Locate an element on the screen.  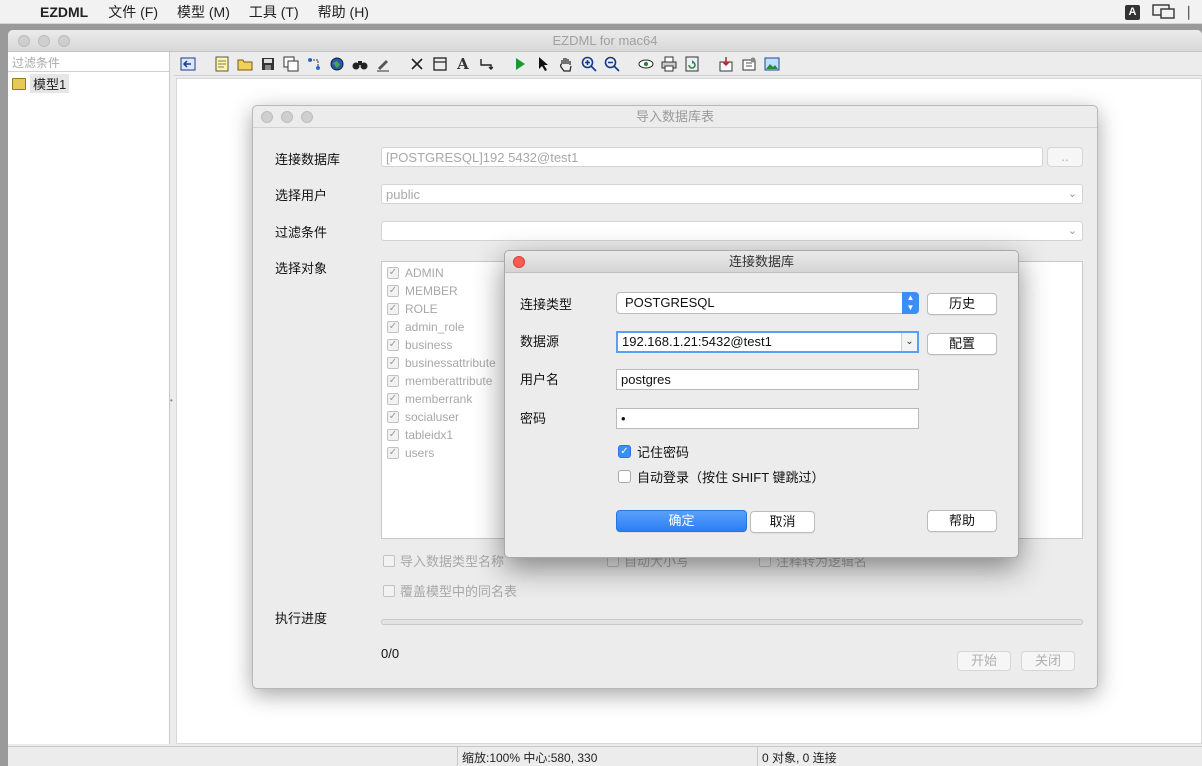
save-icon is located at coordinates (268, 64).